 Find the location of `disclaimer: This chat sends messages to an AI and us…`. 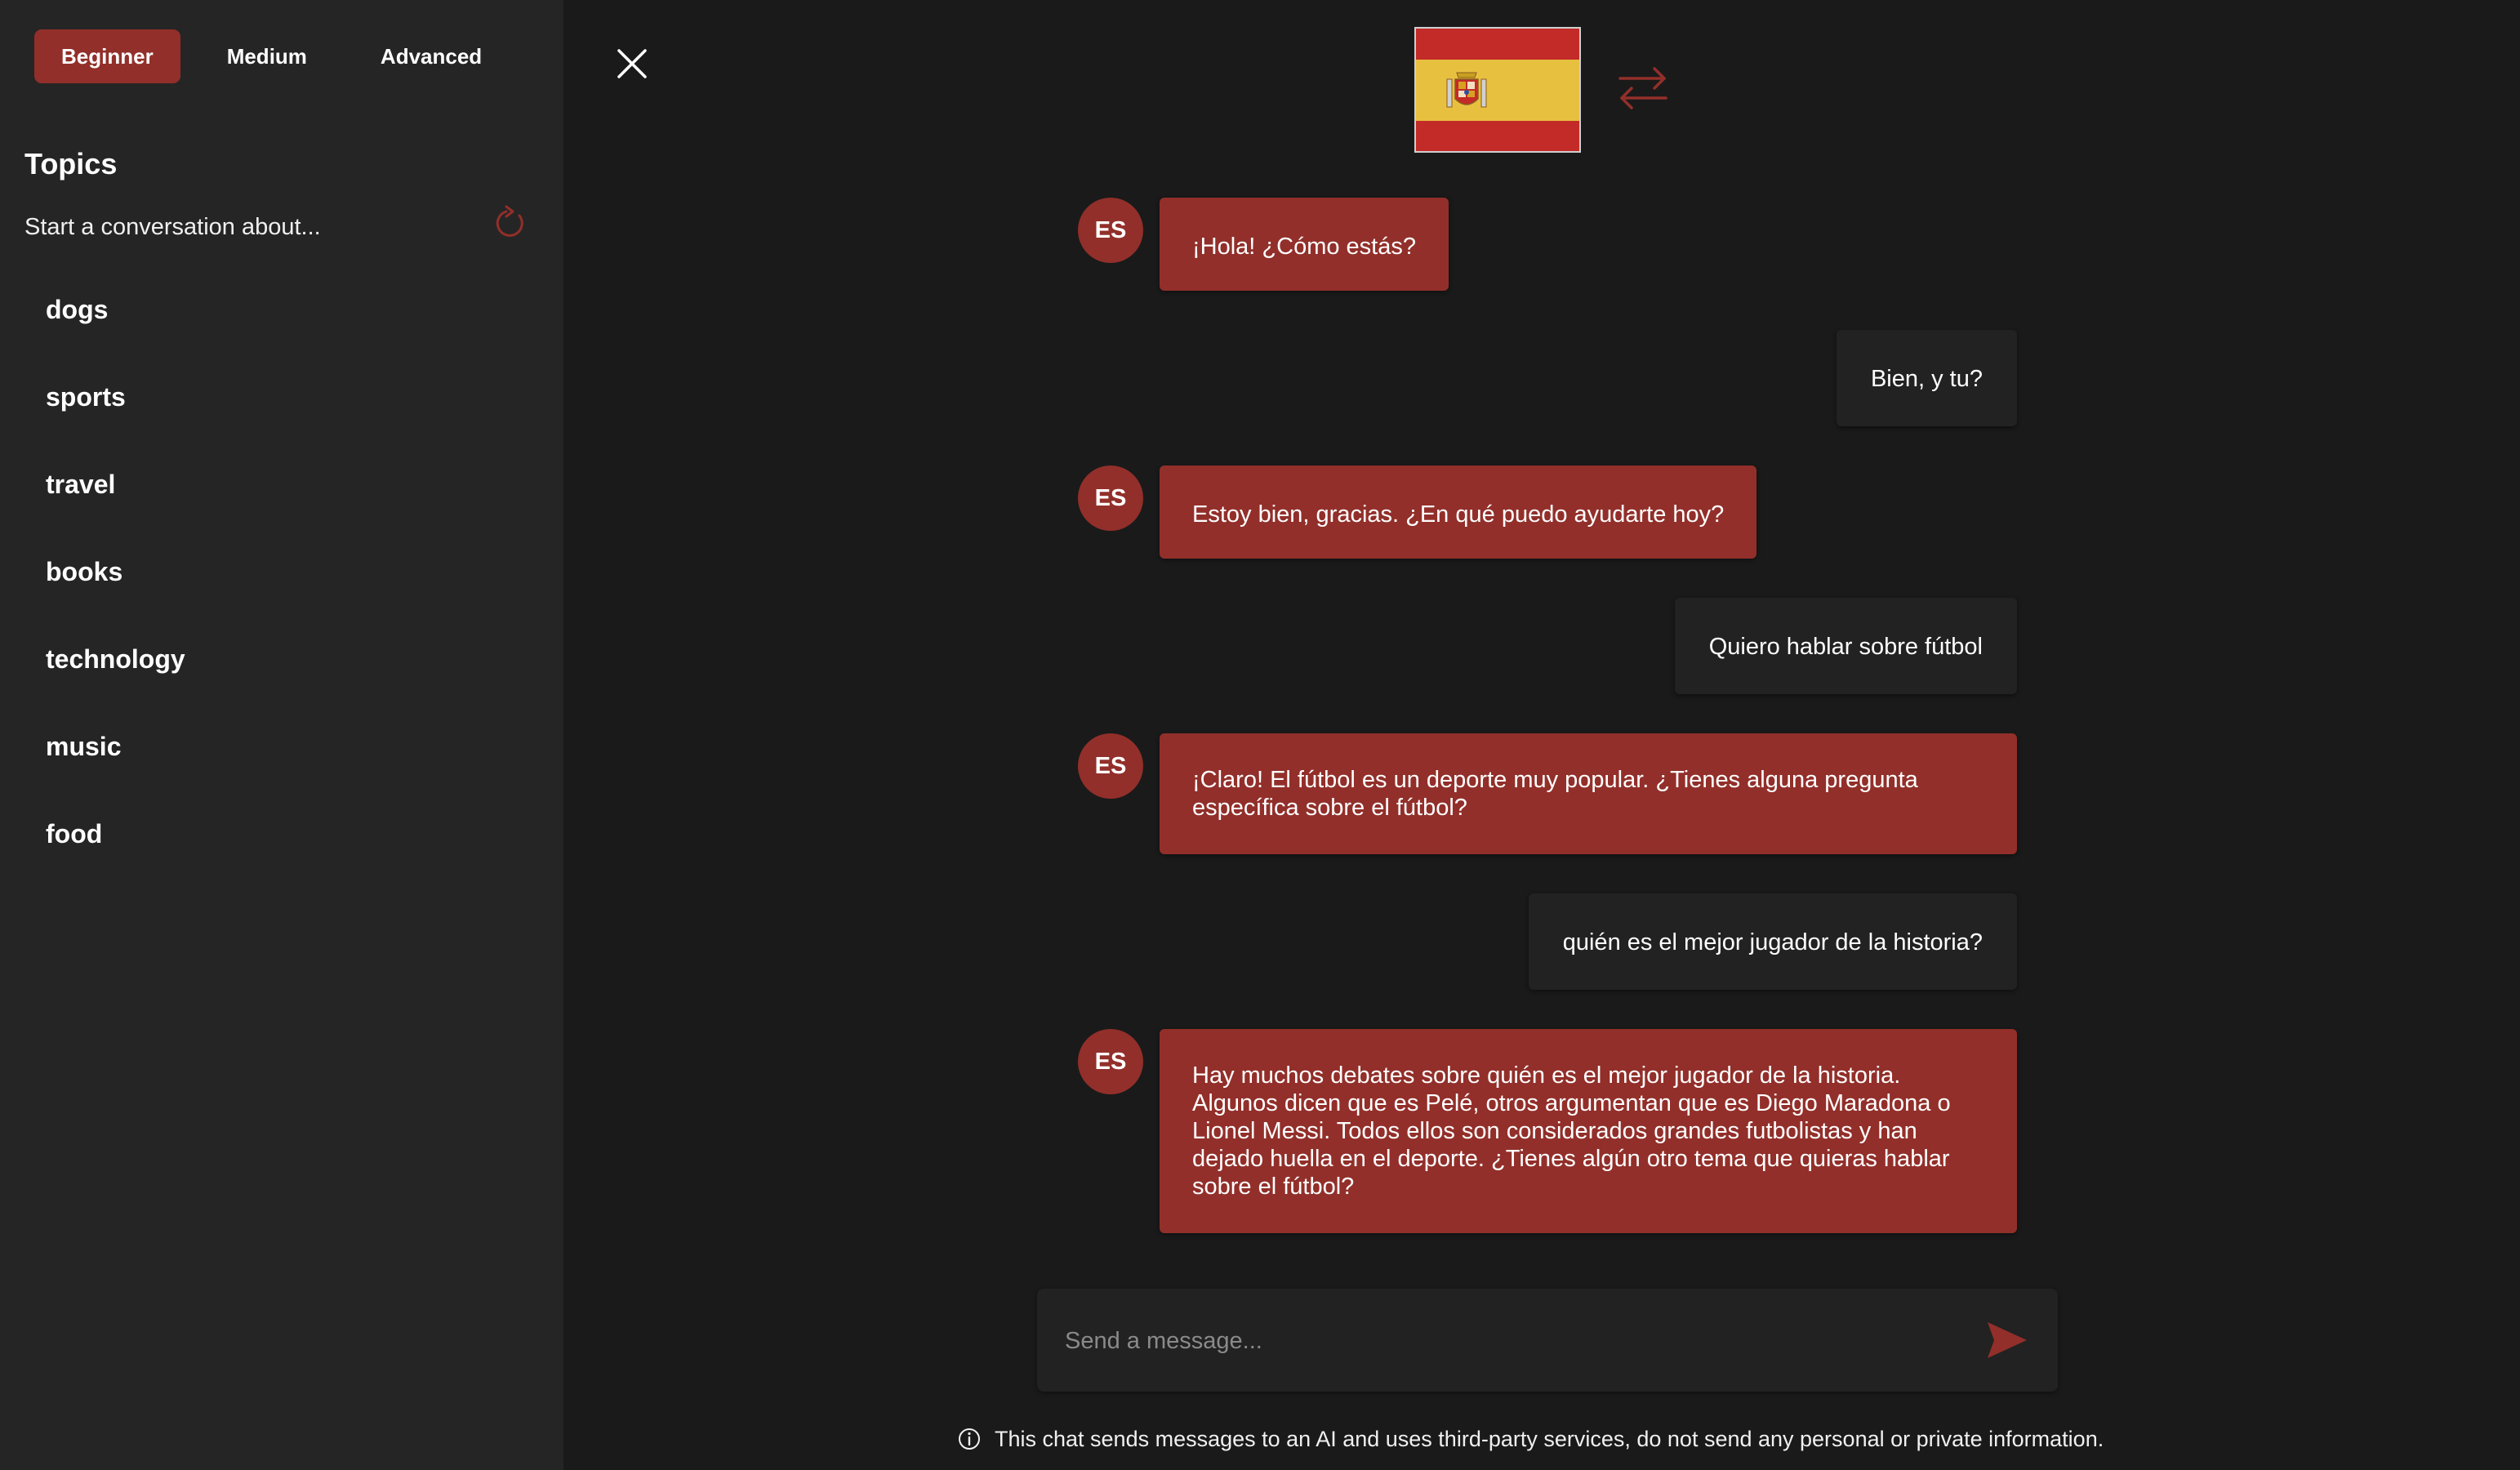

disclaimer: This chat sends messages to an AI and us… is located at coordinates (1530, 1439).